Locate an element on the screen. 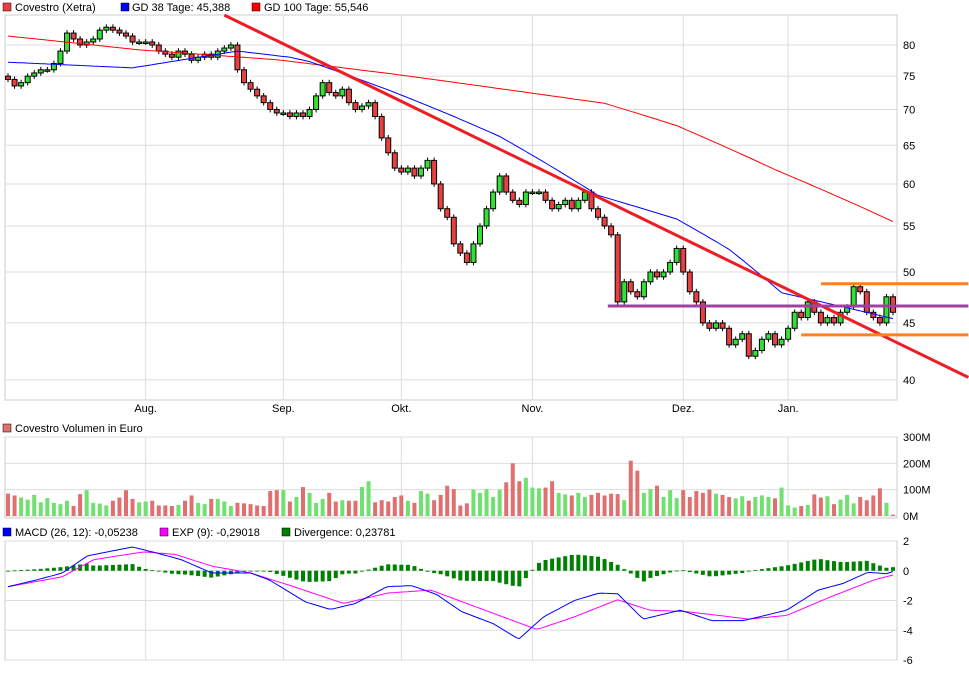 Image resolution: width=969 pixels, height=675 pixels. legend-swatch-gd100 is located at coordinates (256, 7).